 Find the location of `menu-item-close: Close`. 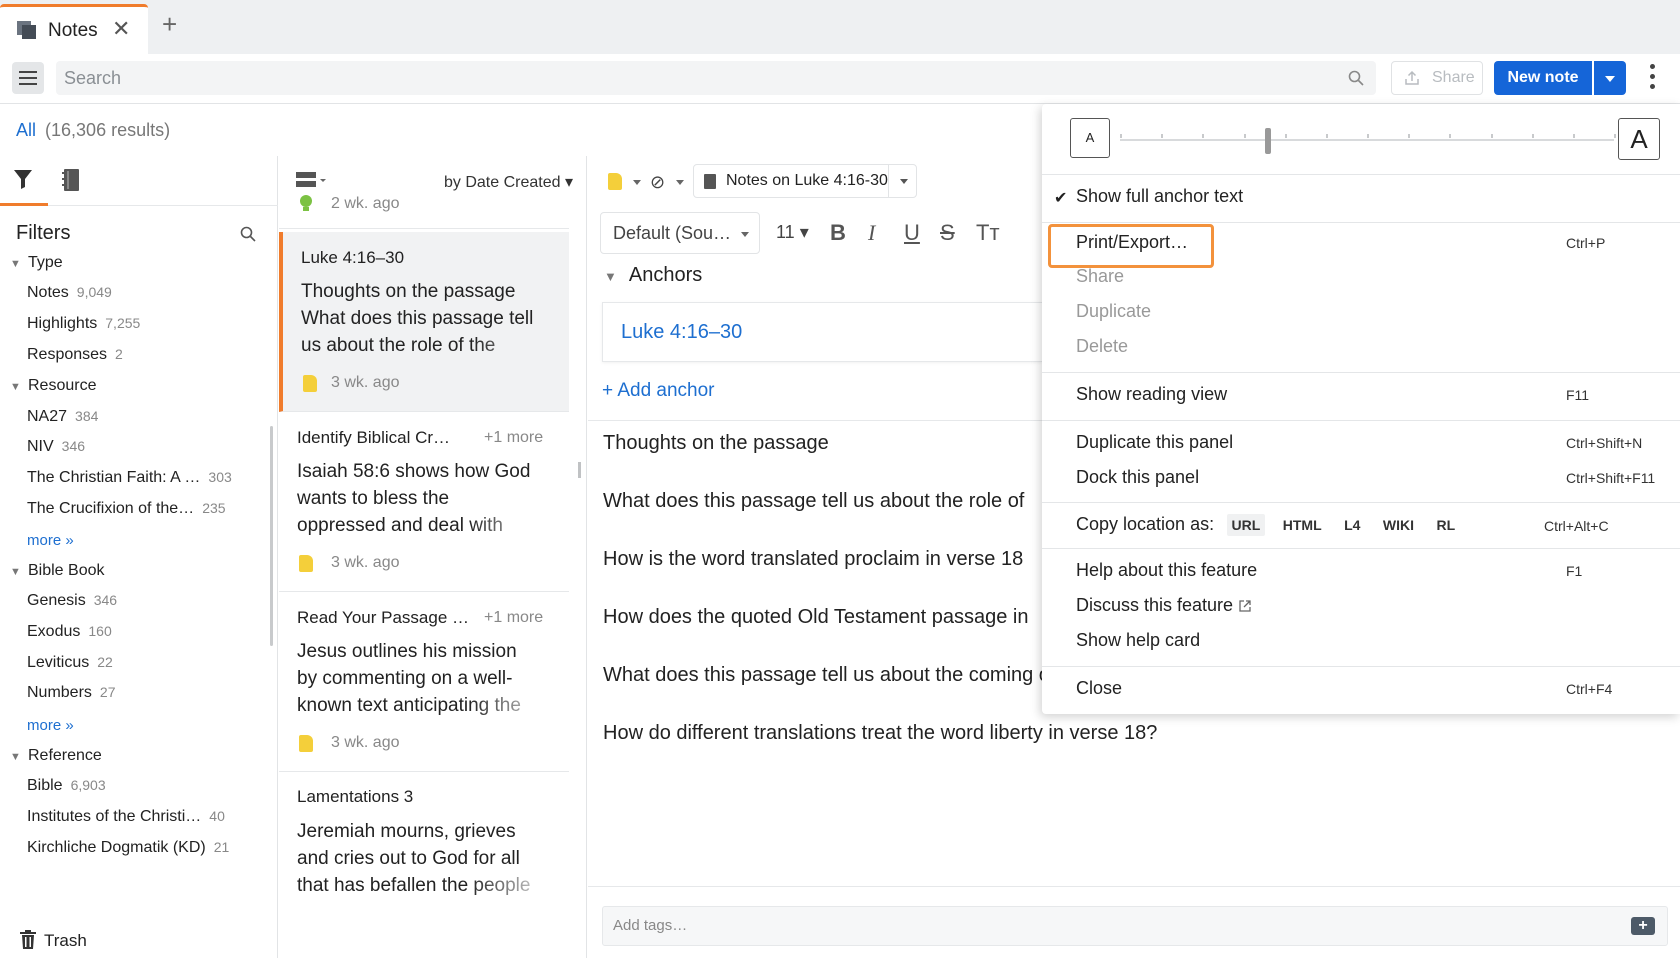

menu-item-close: Close is located at coordinates (1099, 688).